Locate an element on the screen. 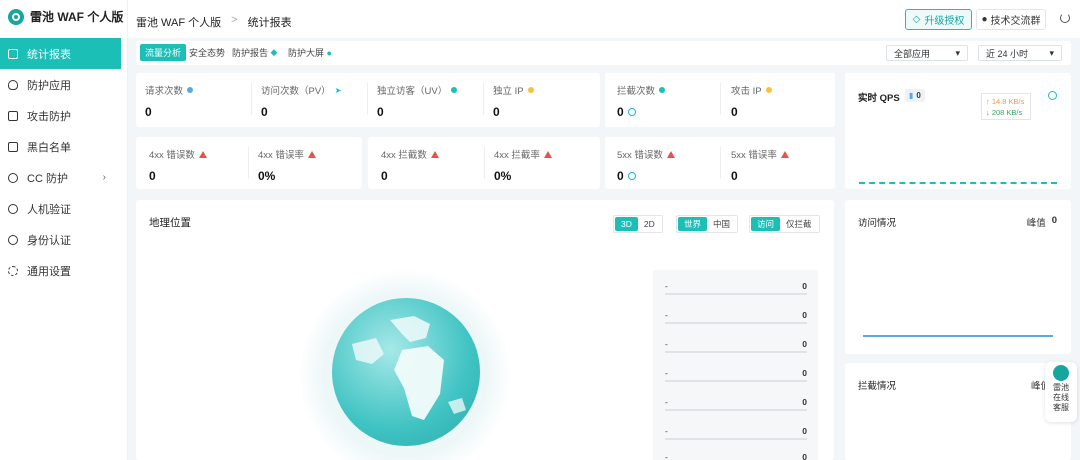 This screenshot has height=460, width=1080. region-world-button: 世界 is located at coordinates (693, 224).